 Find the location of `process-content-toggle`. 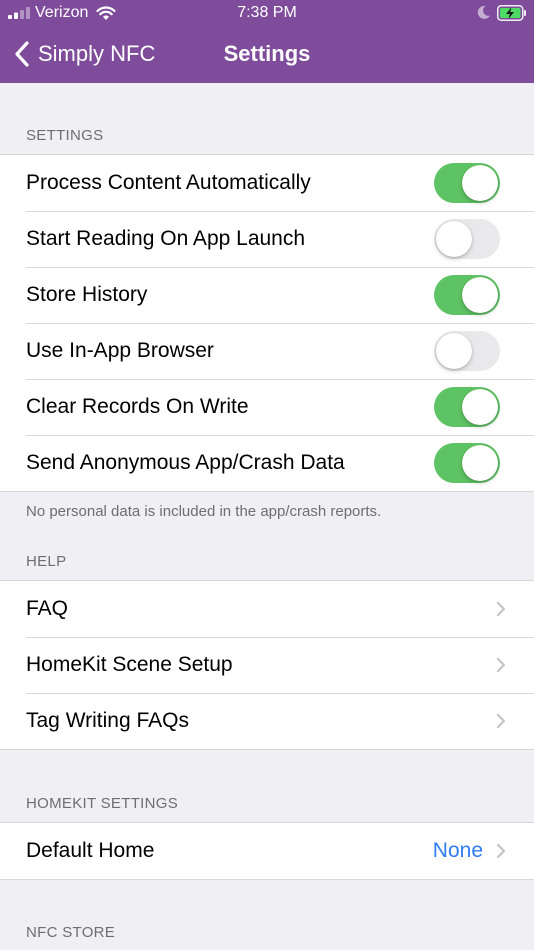

process-content-toggle is located at coordinates (467, 183).